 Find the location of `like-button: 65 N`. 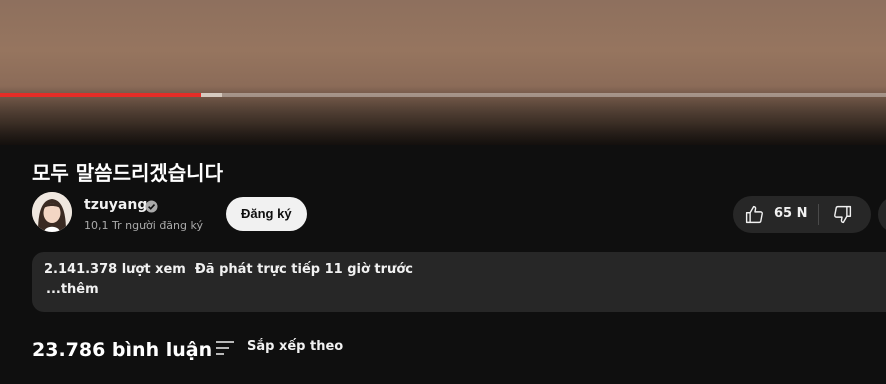

like-button: 65 N is located at coordinates (775, 214).